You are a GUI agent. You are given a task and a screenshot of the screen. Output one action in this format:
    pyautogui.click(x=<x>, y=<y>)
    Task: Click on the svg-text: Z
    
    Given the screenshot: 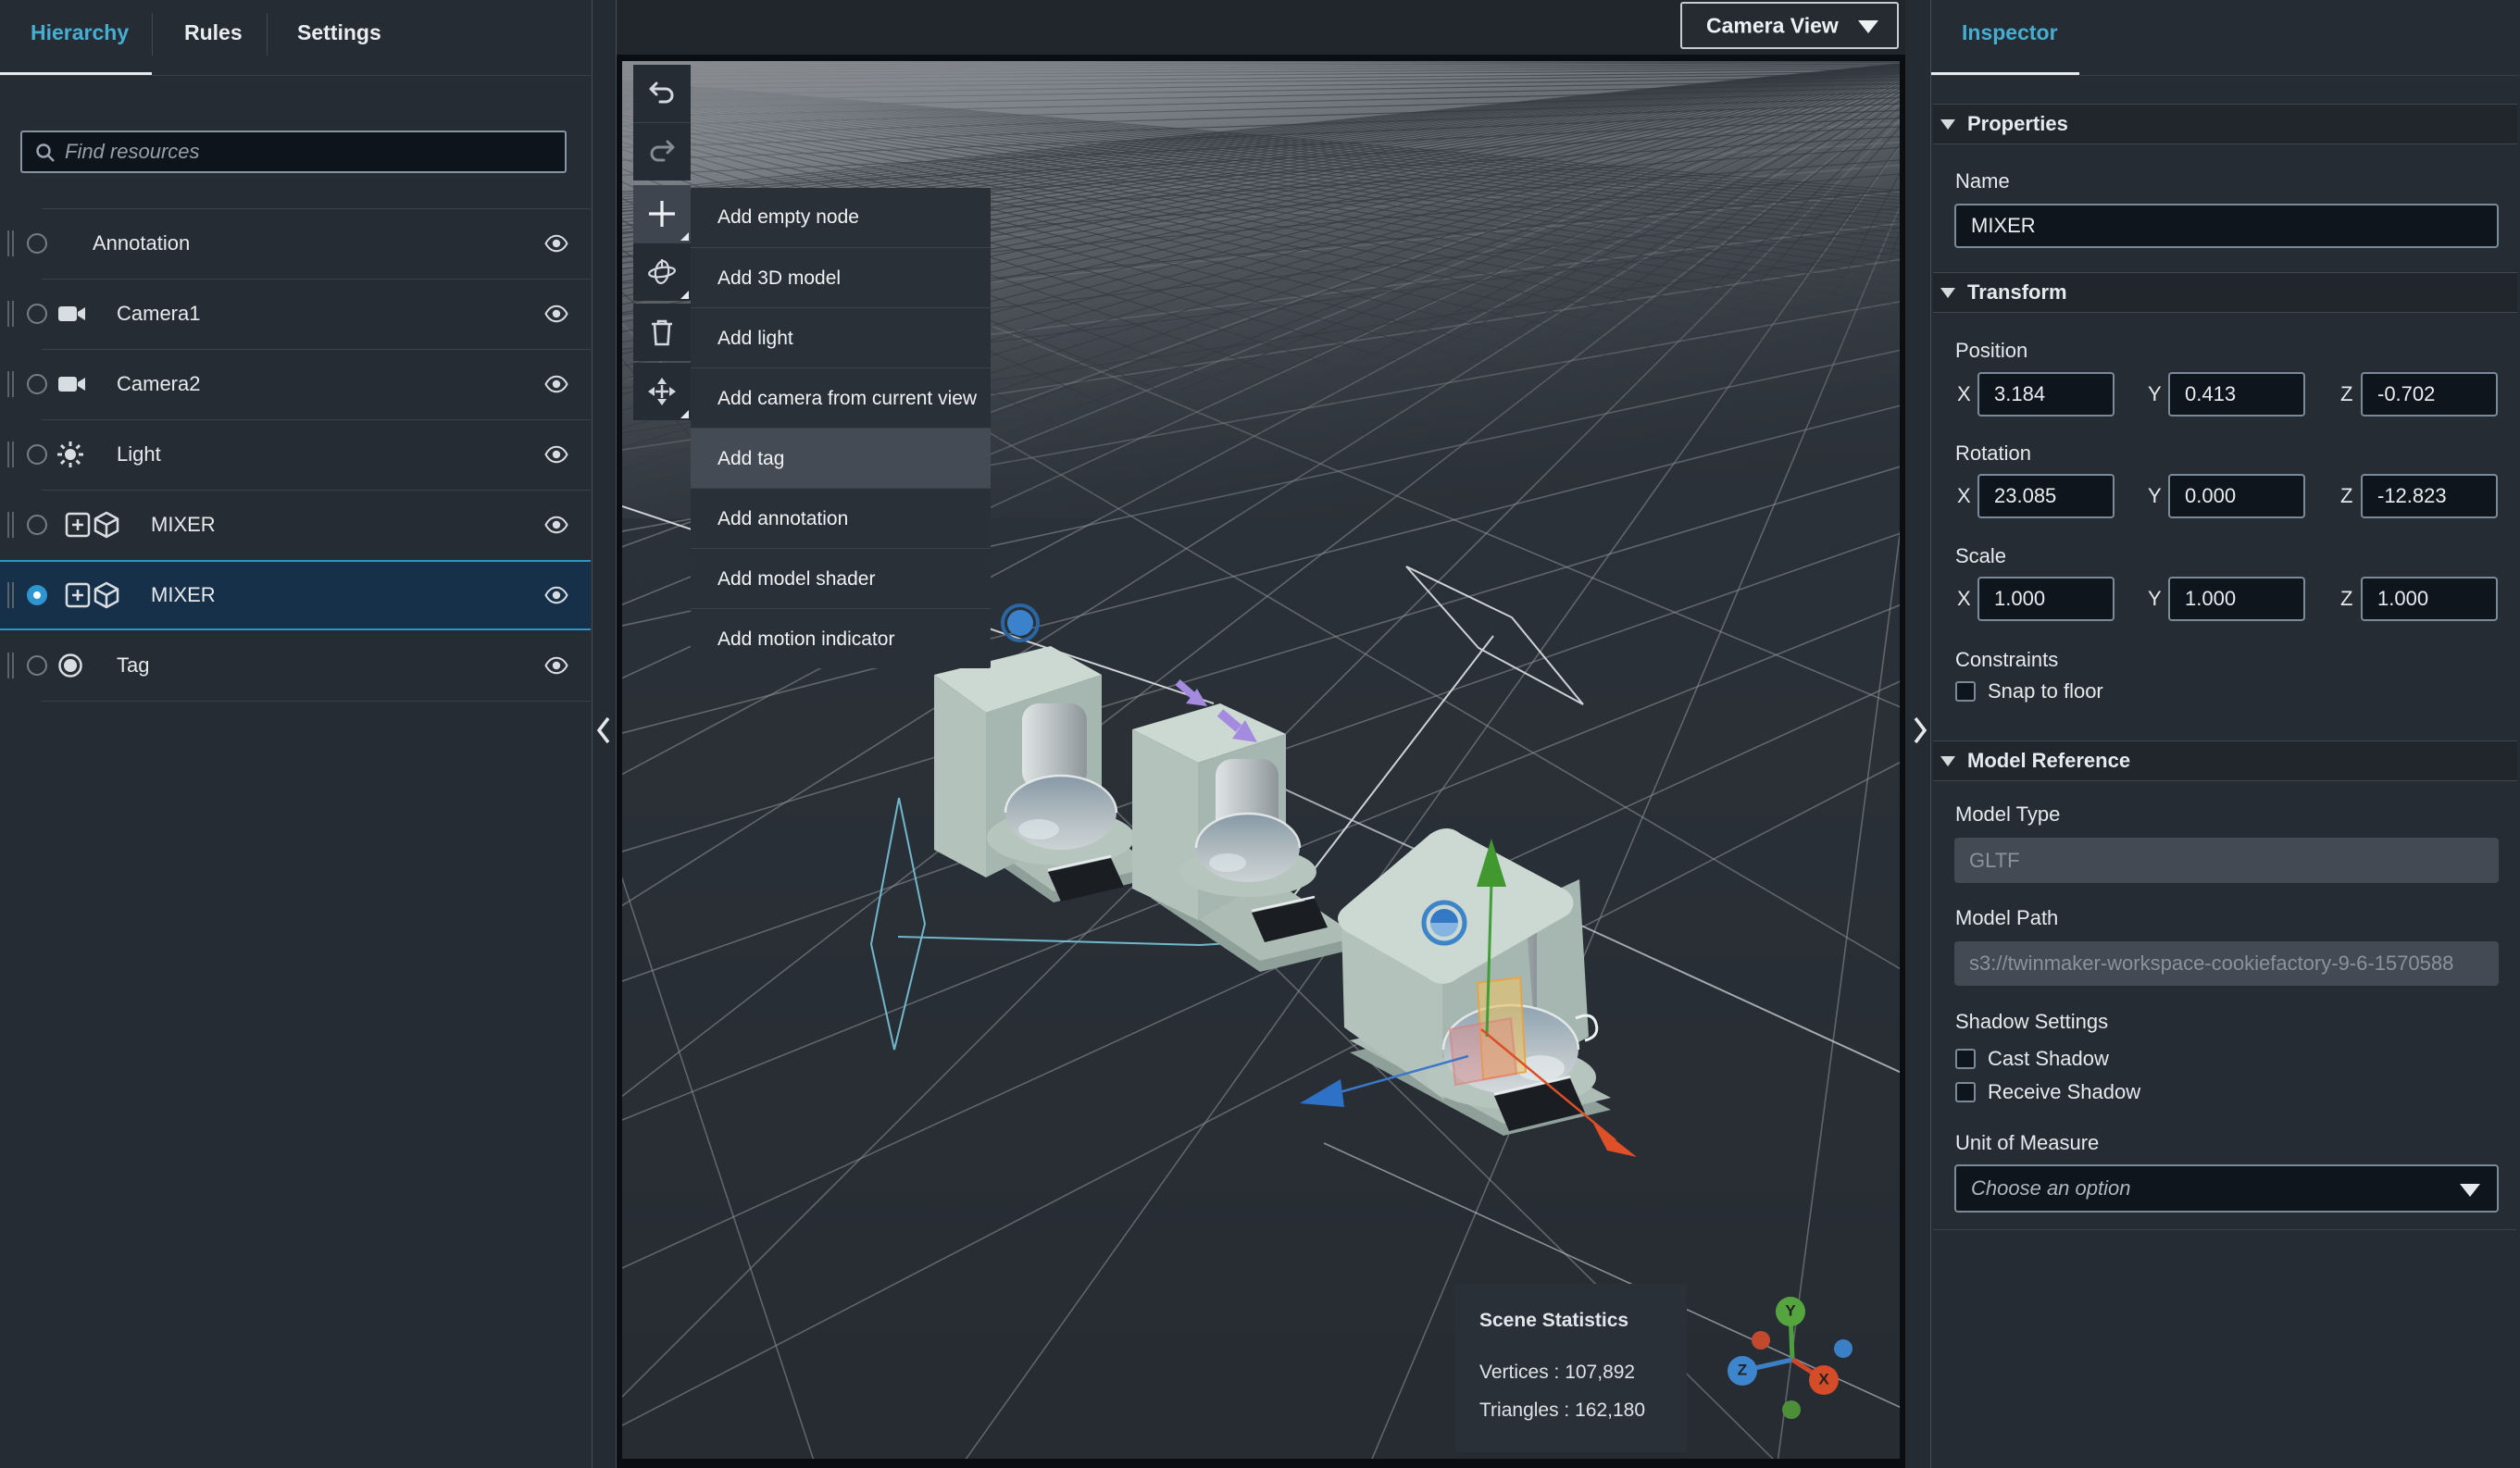 What is the action you would take?
    pyautogui.click(x=1742, y=1369)
    